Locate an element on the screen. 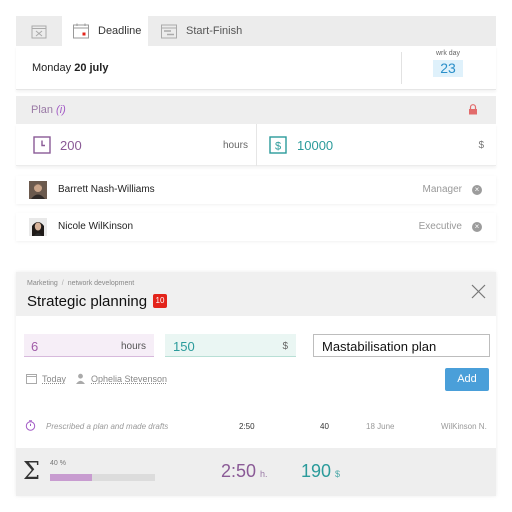  breadcrumb-item: Marketing is located at coordinates (42, 283).